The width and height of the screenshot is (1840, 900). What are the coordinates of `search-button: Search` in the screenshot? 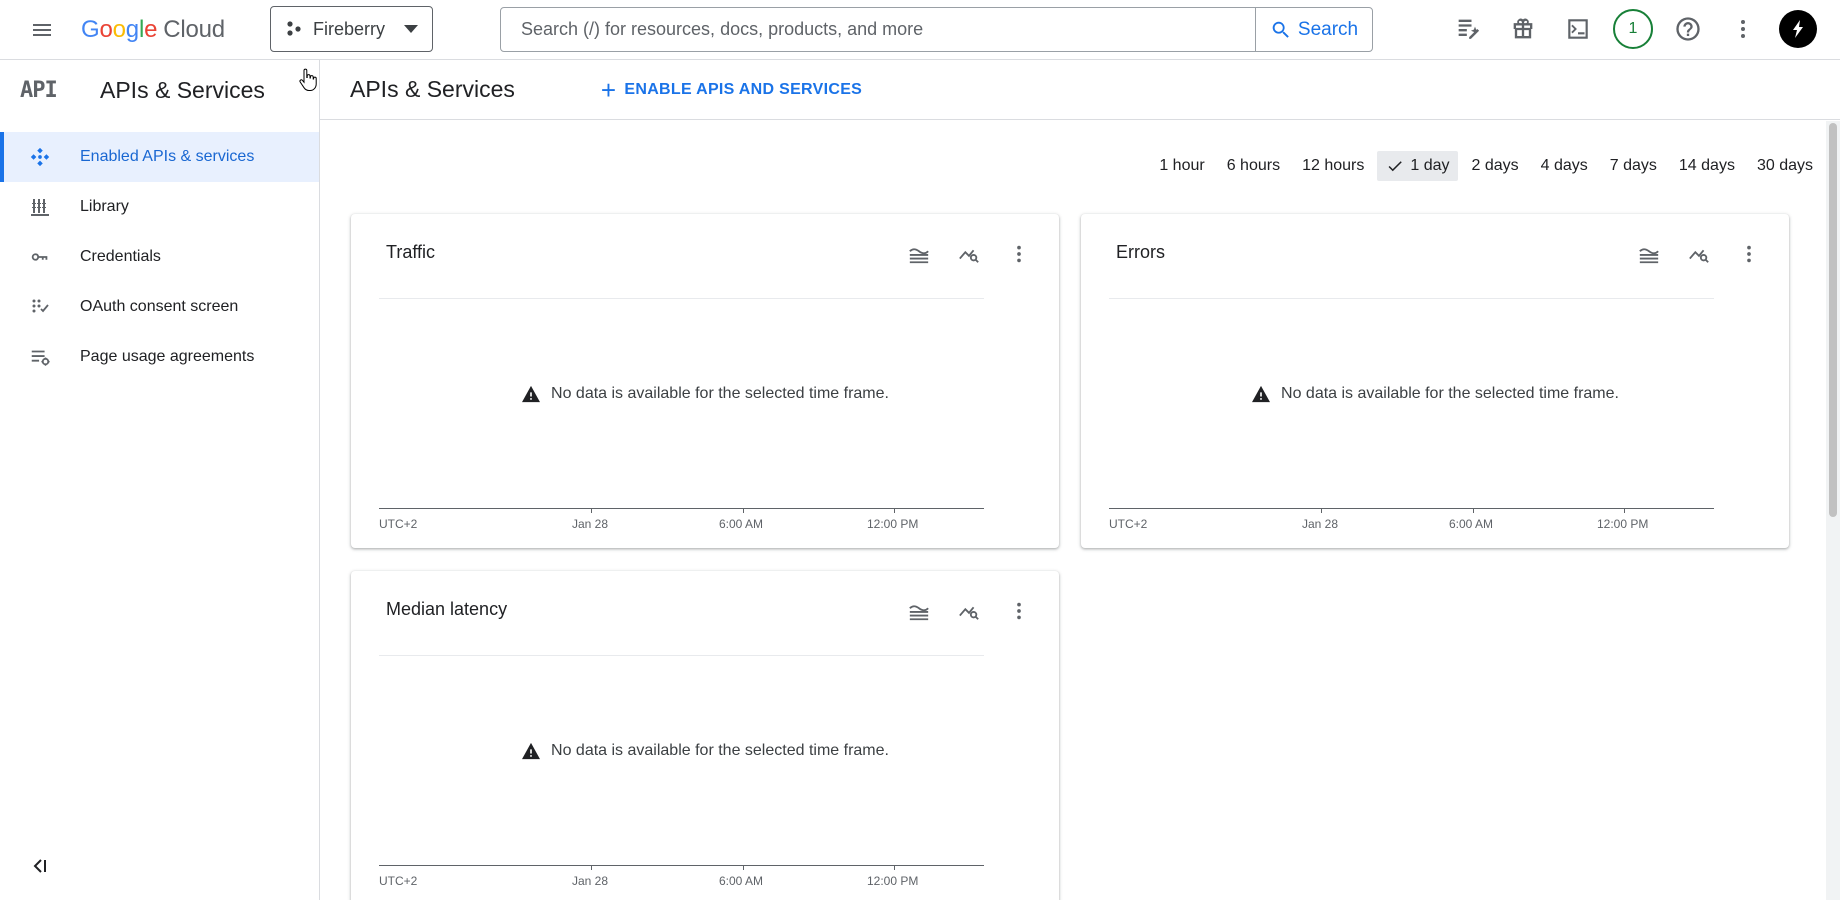 It's located at (1313, 29).